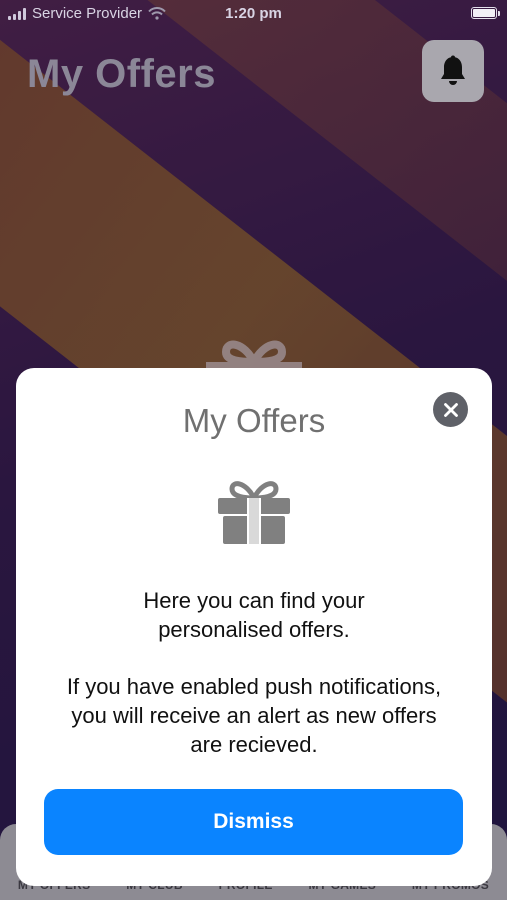  I want to click on page-title: My Offers, so click(121, 74).